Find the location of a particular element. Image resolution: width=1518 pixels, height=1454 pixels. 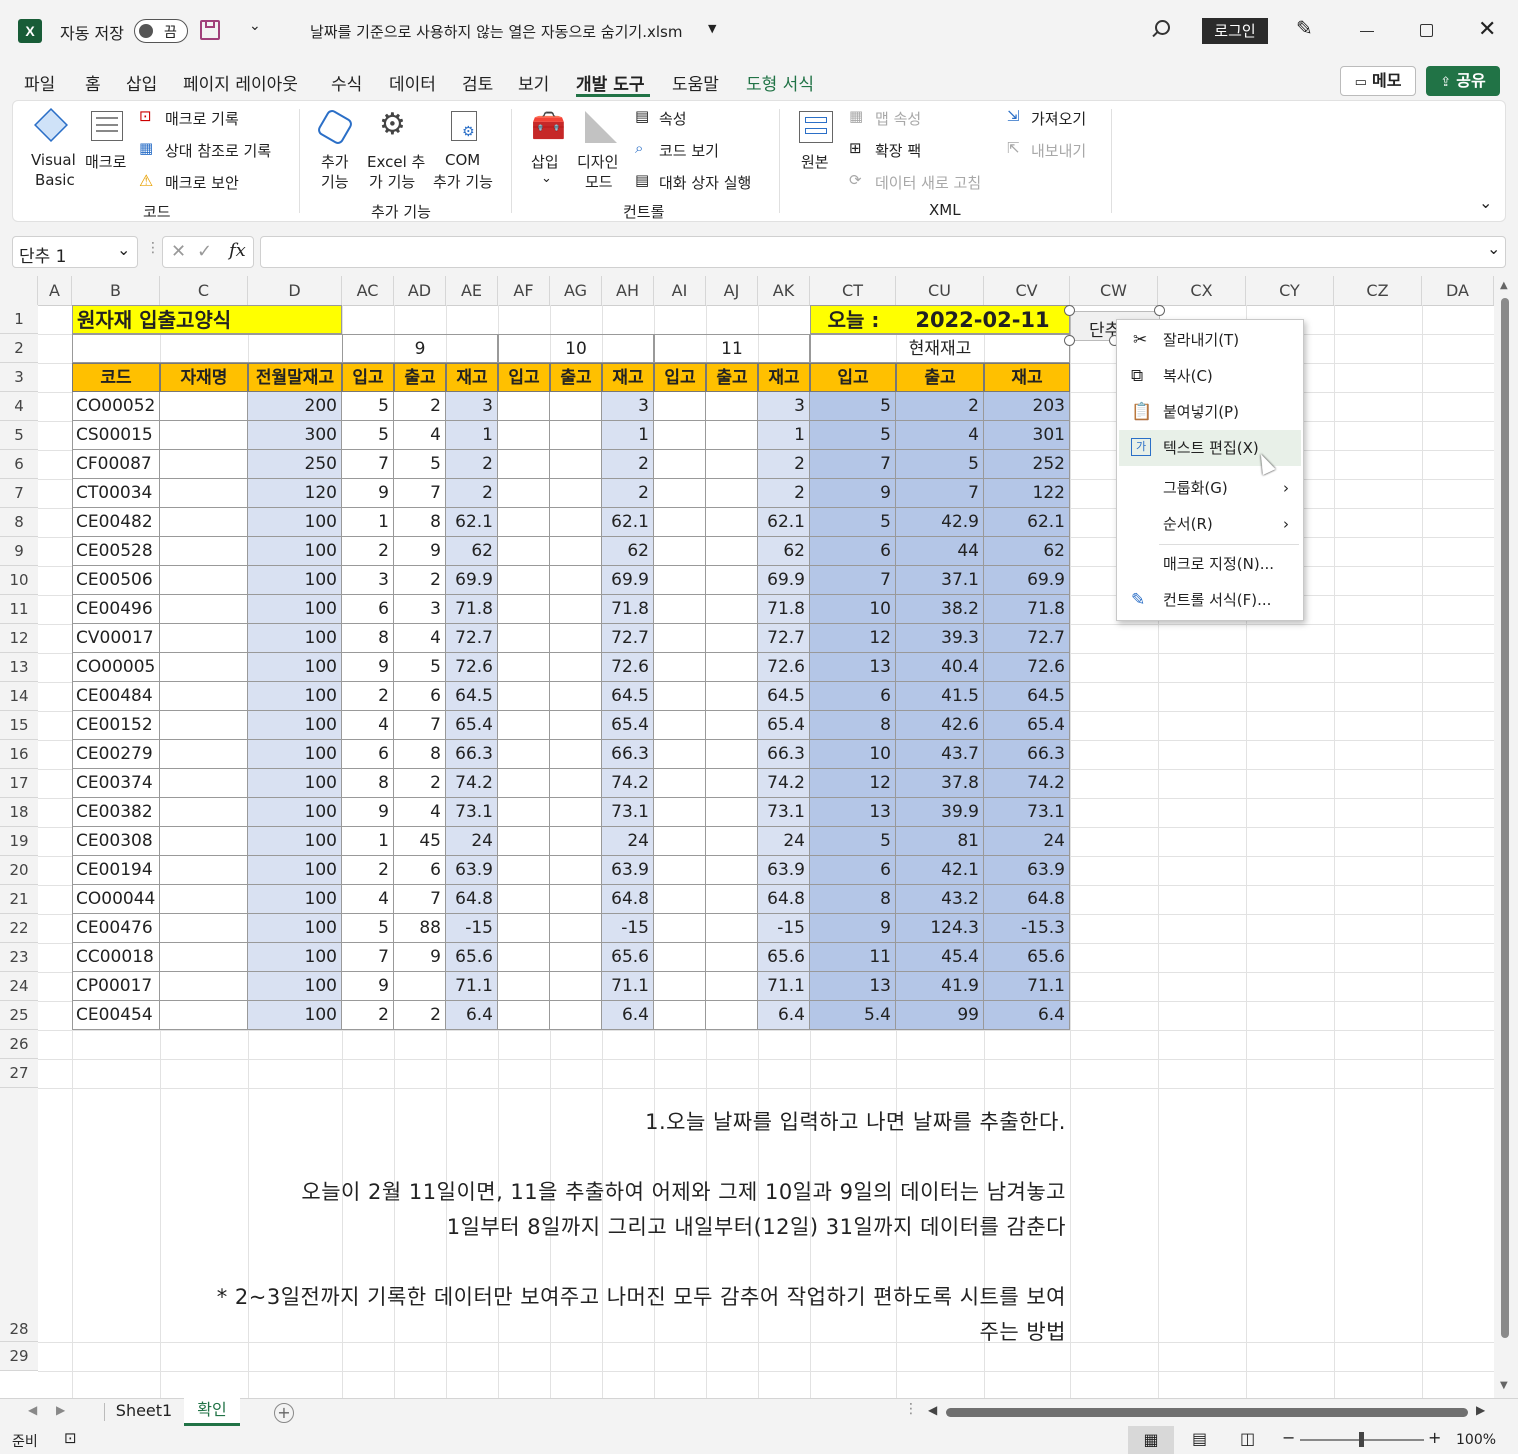

tab-scroll-right-icon: ▶ is located at coordinates (60, 1410).